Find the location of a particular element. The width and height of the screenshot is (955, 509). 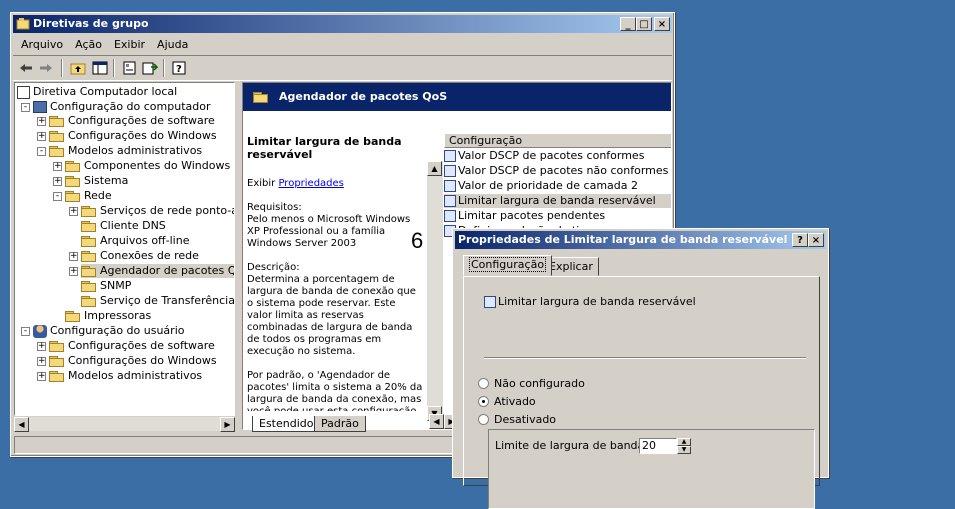

show-tree-icon is located at coordinates (100, 68).